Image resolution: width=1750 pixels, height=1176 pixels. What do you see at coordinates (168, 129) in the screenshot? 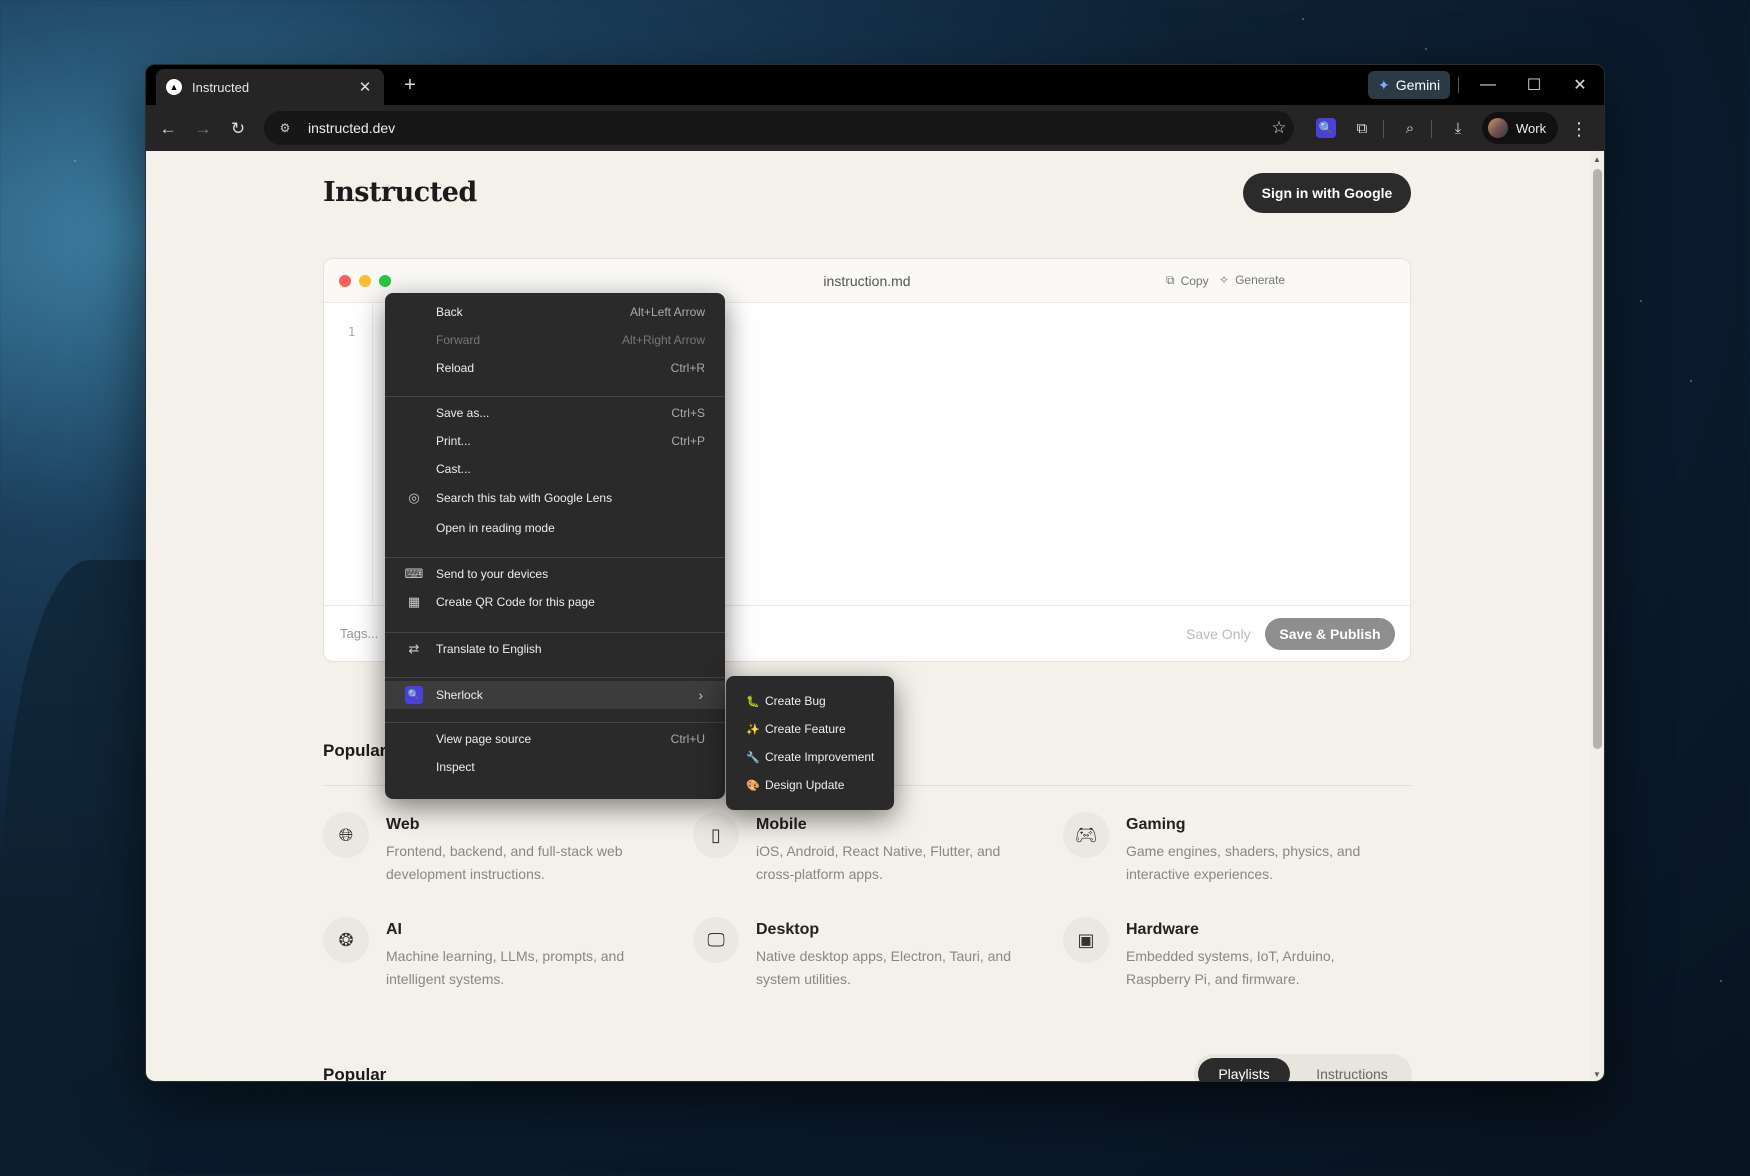
I see `back-button: ←` at bounding box center [168, 129].